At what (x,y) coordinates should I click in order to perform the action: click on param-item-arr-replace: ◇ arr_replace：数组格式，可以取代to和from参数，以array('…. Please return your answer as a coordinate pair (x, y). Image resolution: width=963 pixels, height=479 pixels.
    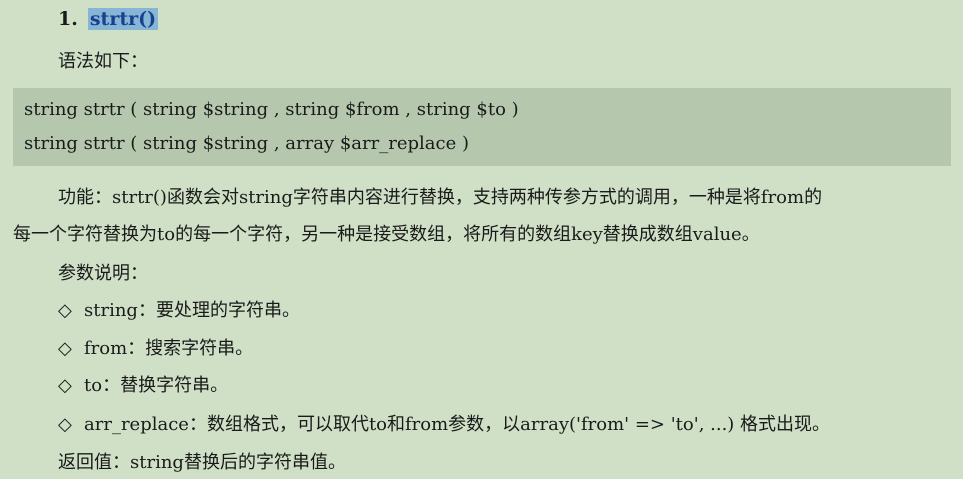
    Looking at the image, I should click on (444, 423).